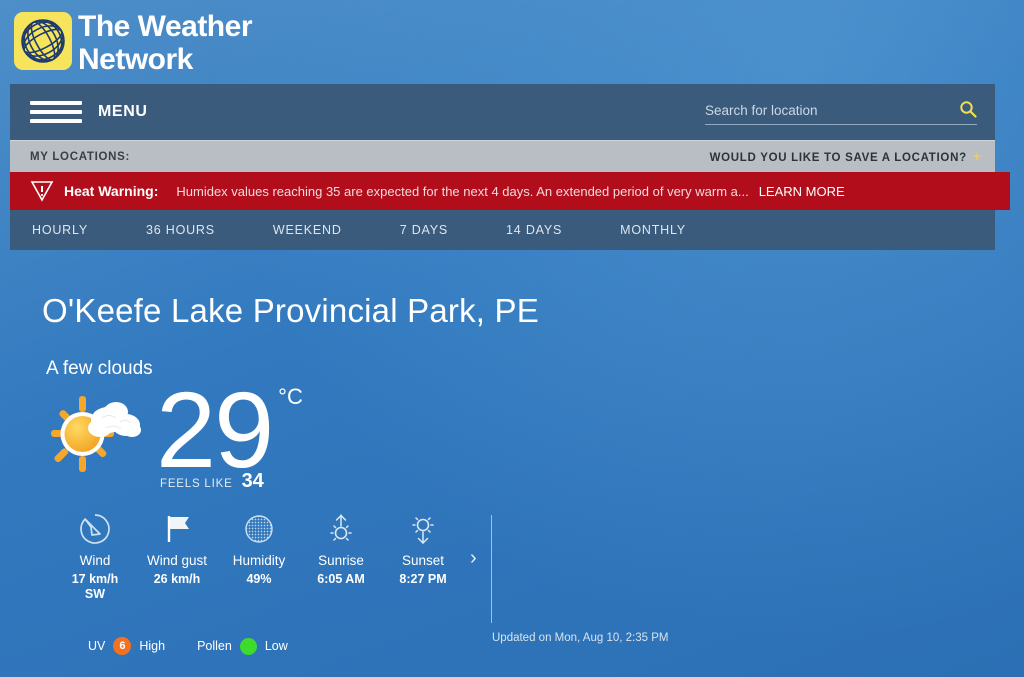 The width and height of the screenshot is (1024, 677). What do you see at coordinates (423, 560) in the screenshot?
I see `stat-label-sunset: Sunset` at bounding box center [423, 560].